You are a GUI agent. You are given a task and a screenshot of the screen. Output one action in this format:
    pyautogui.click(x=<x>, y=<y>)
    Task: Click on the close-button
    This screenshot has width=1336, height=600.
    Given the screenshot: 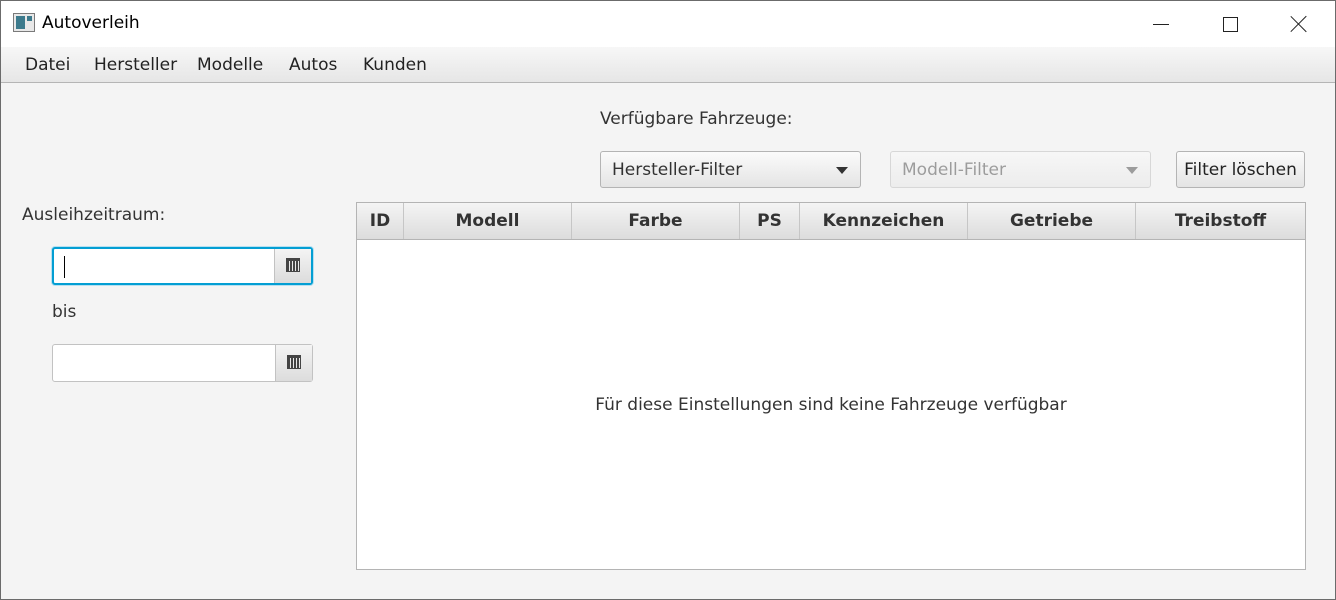 What is the action you would take?
    pyautogui.click(x=1299, y=24)
    